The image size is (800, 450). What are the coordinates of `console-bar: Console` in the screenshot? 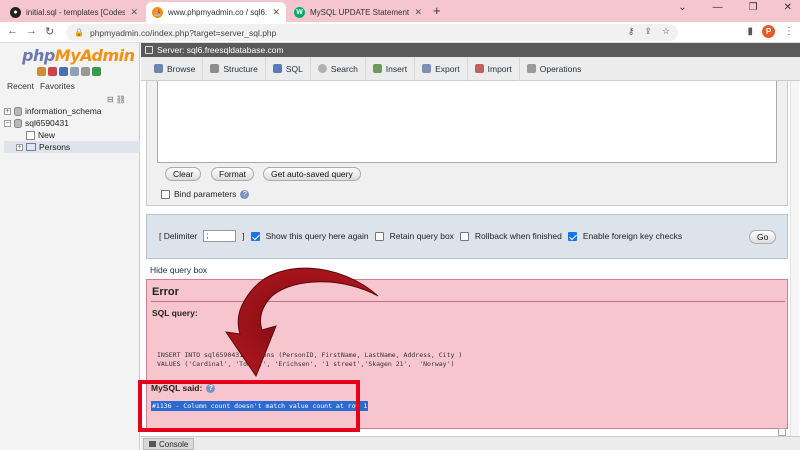 It's located at (470, 443).